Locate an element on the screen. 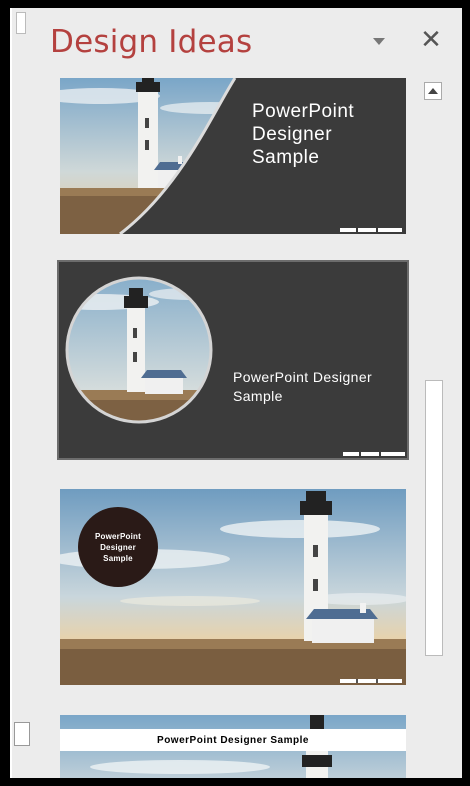 This screenshot has height=786, width=470. vertical-scrollbar is located at coordinates (432, 429).